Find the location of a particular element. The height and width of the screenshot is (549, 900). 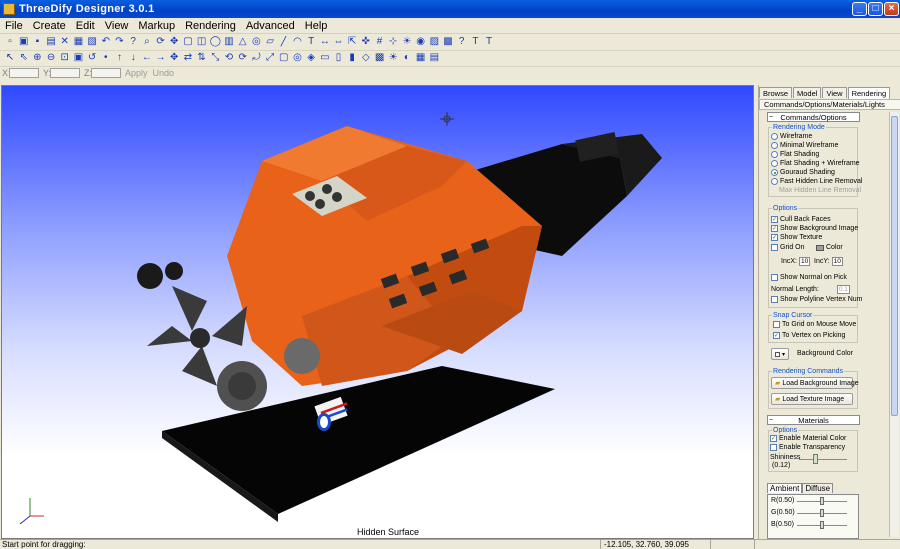

save-icon: ▪ is located at coordinates (37, 42).